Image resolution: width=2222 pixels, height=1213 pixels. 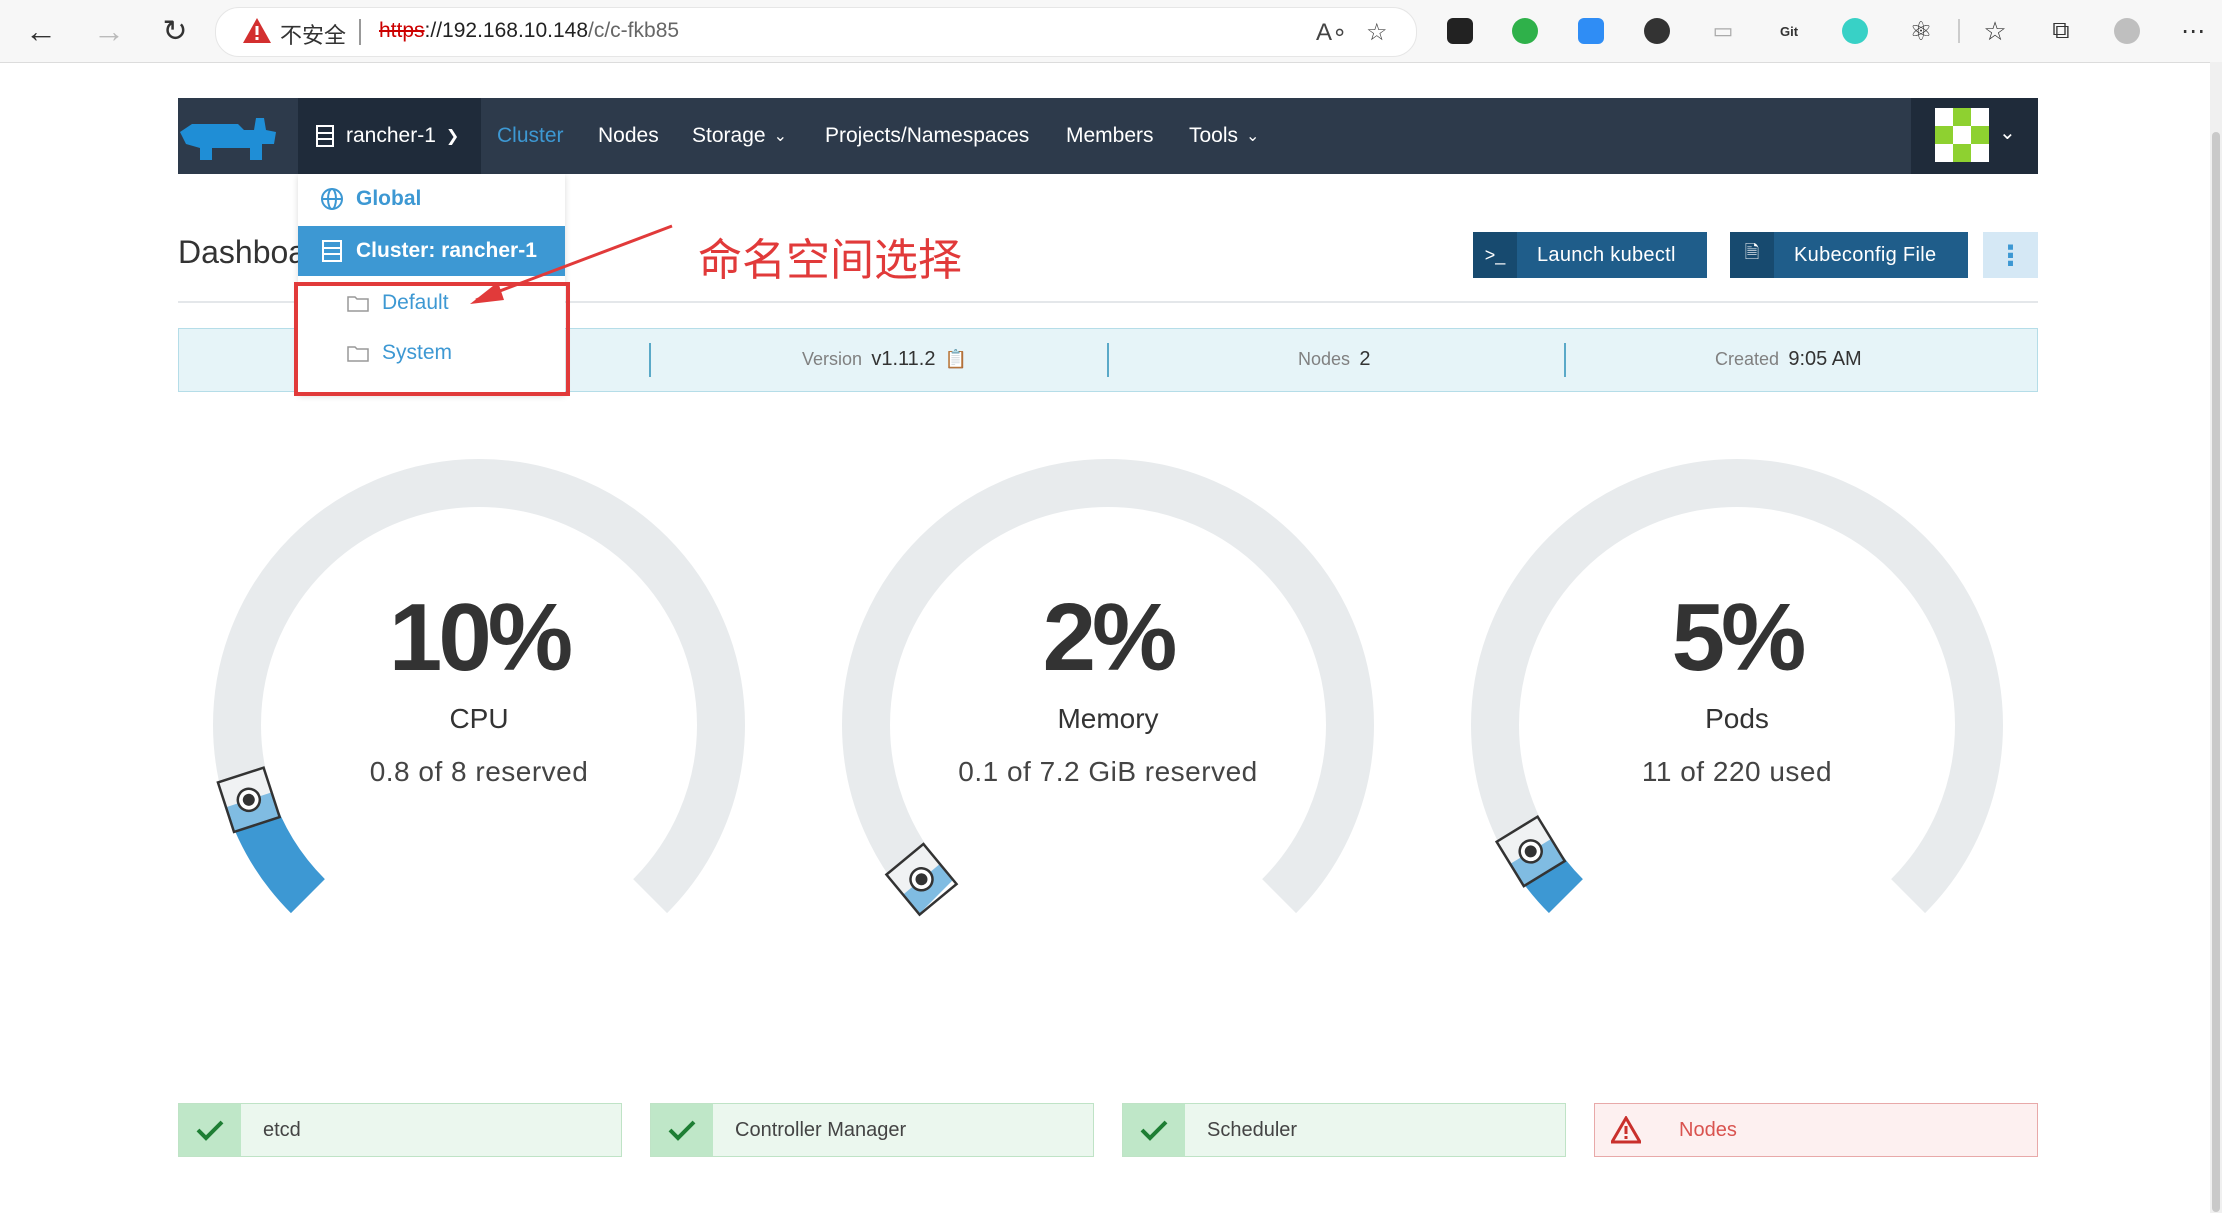 I want to click on nav-label: Nodes, so click(x=628, y=135).